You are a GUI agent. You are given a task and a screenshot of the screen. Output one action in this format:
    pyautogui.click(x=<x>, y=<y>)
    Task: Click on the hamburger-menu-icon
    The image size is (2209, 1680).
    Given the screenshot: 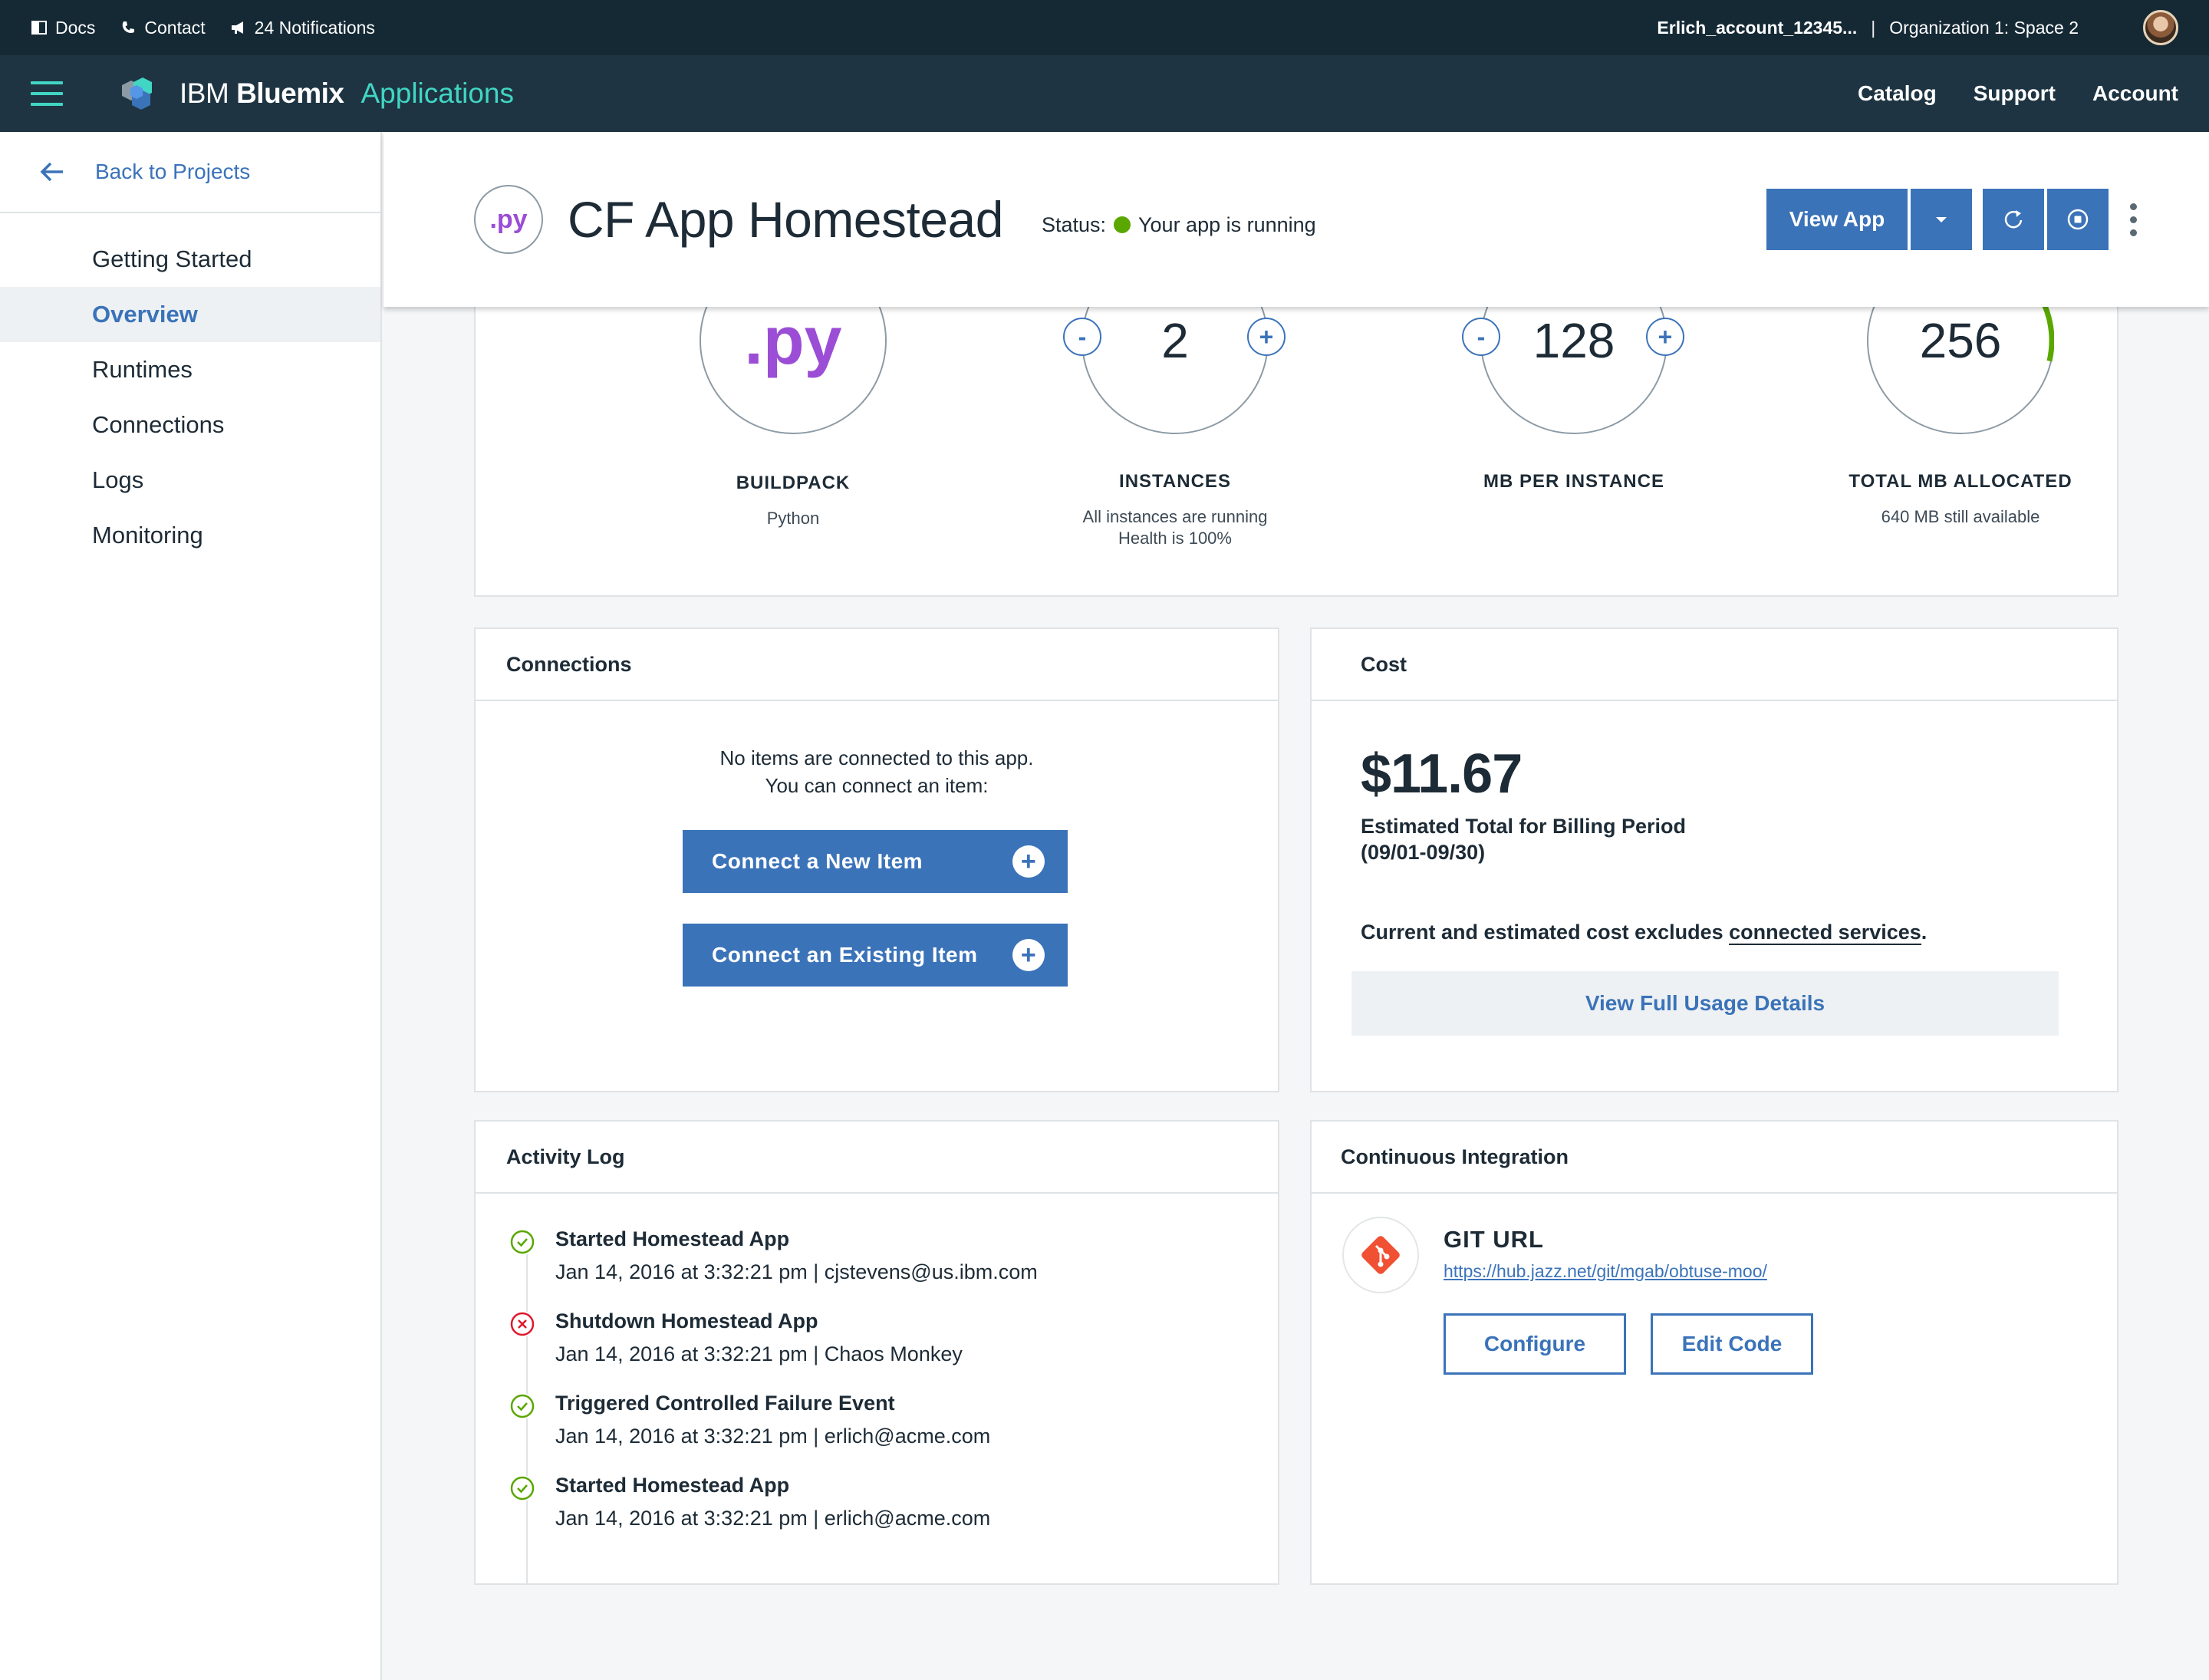 What is the action you would take?
    pyautogui.click(x=47, y=93)
    